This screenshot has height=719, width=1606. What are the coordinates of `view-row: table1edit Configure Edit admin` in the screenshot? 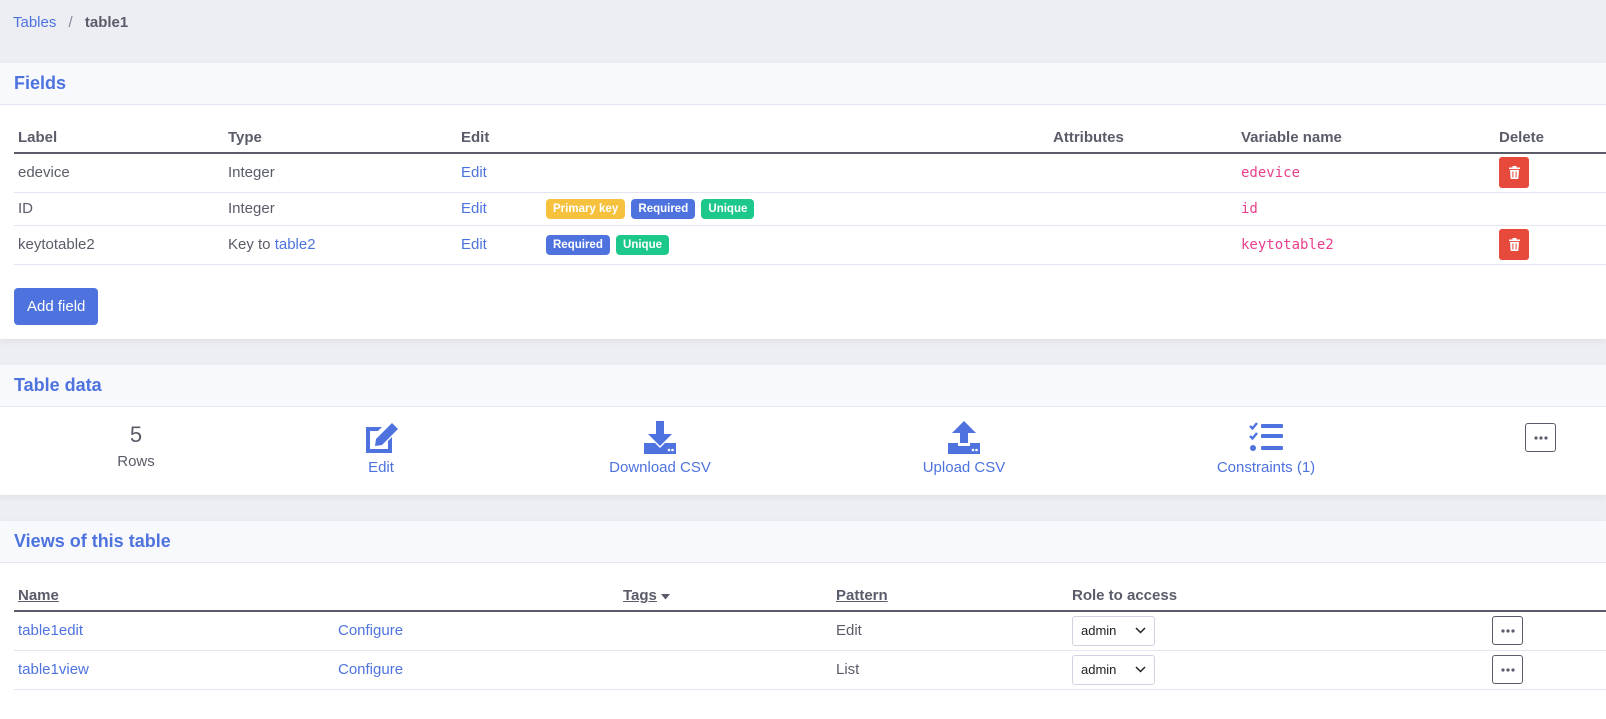 It's located at (810, 630).